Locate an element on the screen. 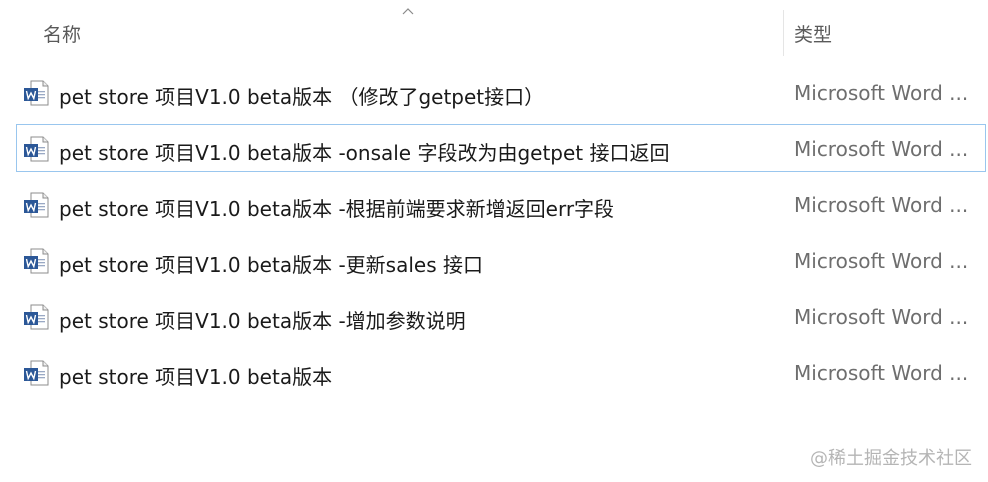 This screenshot has height=482, width=988. file-name: pet store 项目V1.0 beta版本 （修改了getpet接口） is located at coordinates (302, 97).